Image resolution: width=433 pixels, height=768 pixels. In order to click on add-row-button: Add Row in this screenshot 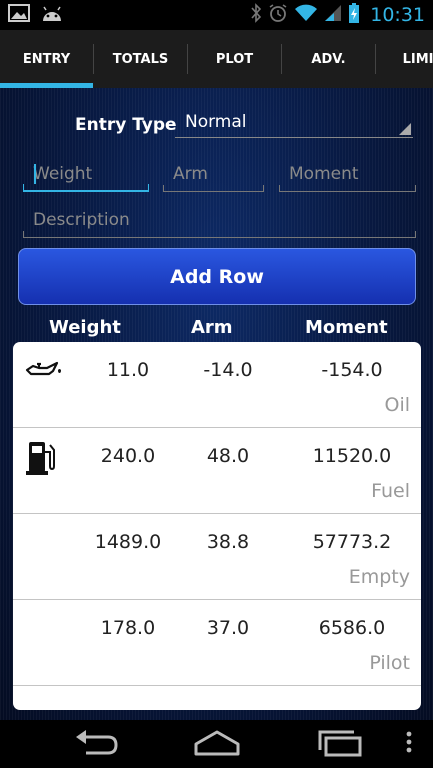, I will do `click(217, 276)`.